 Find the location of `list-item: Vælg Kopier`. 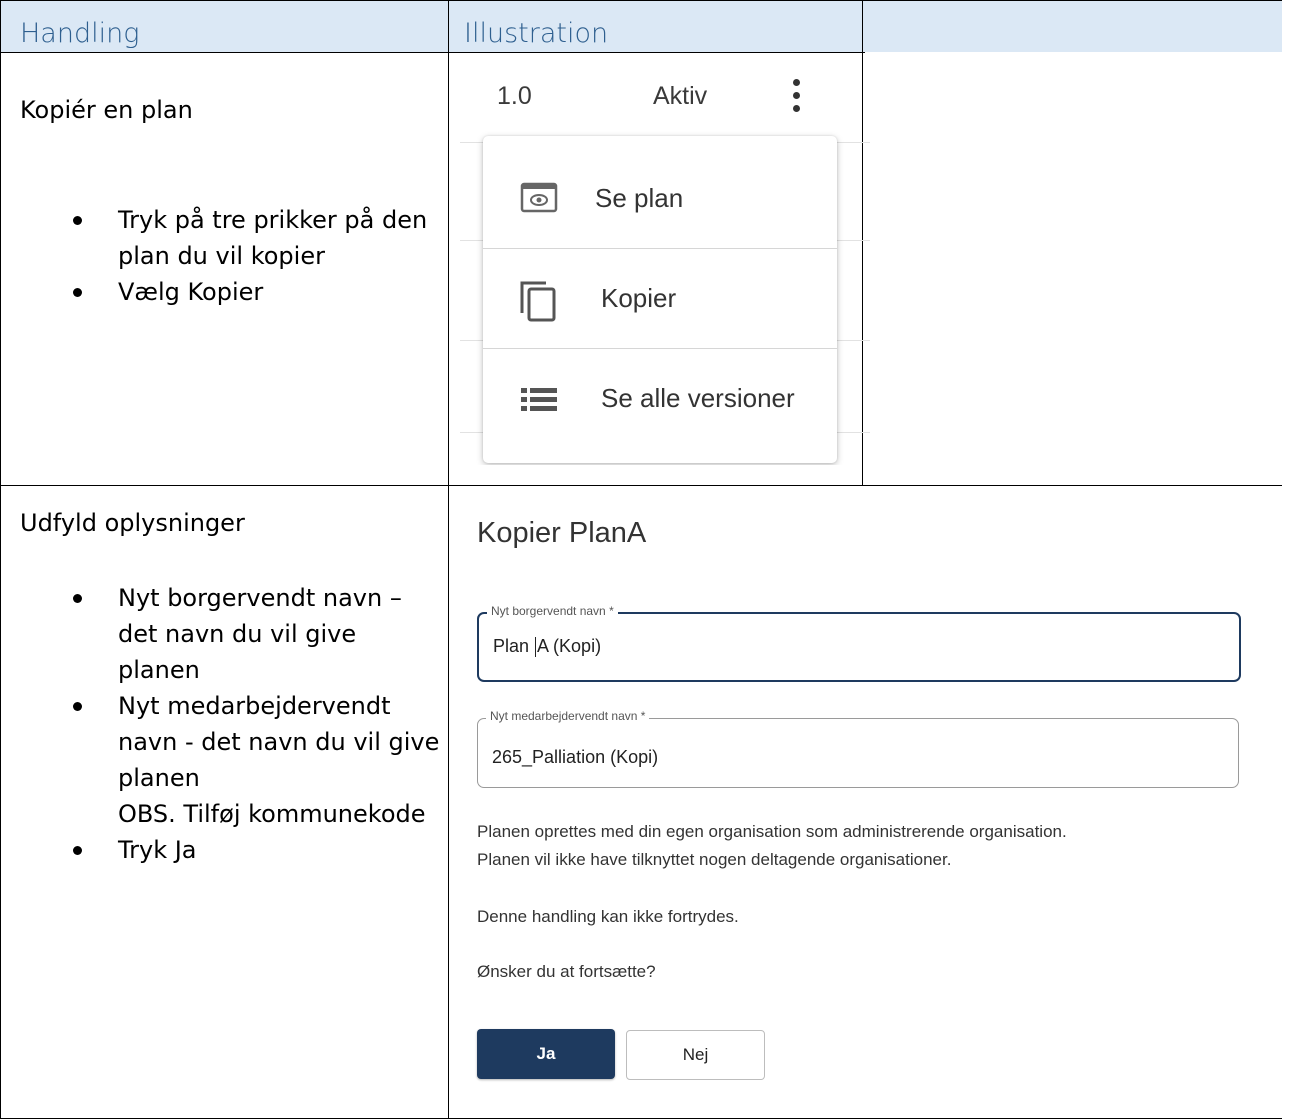

list-item: Vælg Kopier is located at coordinates (250, 292).